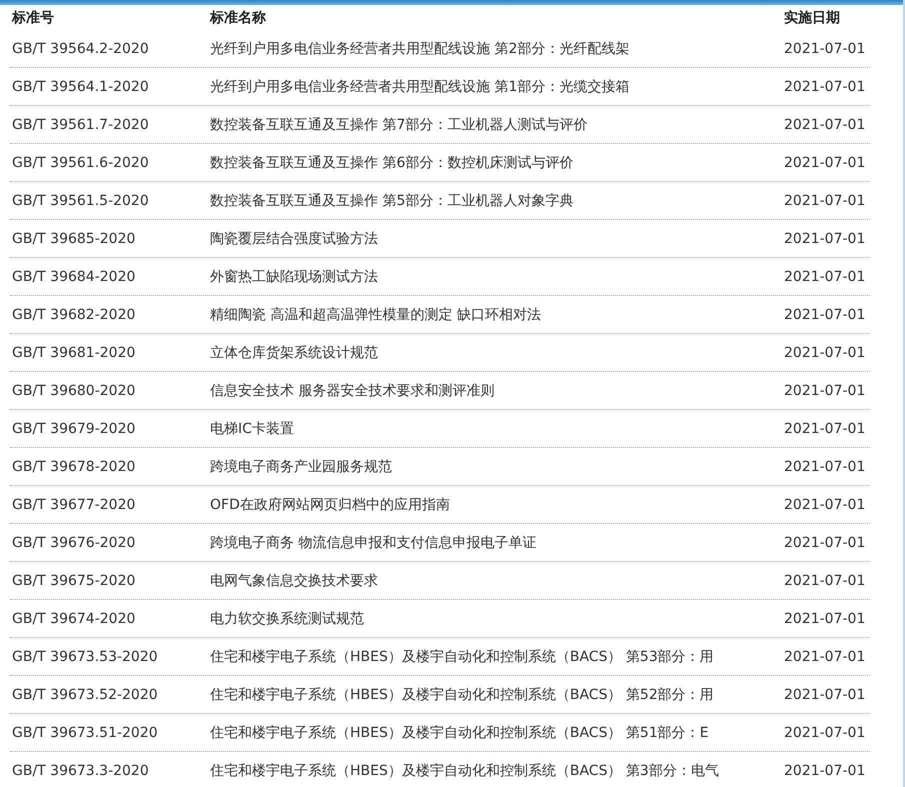  What do you see at coordinates (73, 352) in the screenshot?
I see `standard-number: GB/T 39681-2020` at bounding box center [73, 352].